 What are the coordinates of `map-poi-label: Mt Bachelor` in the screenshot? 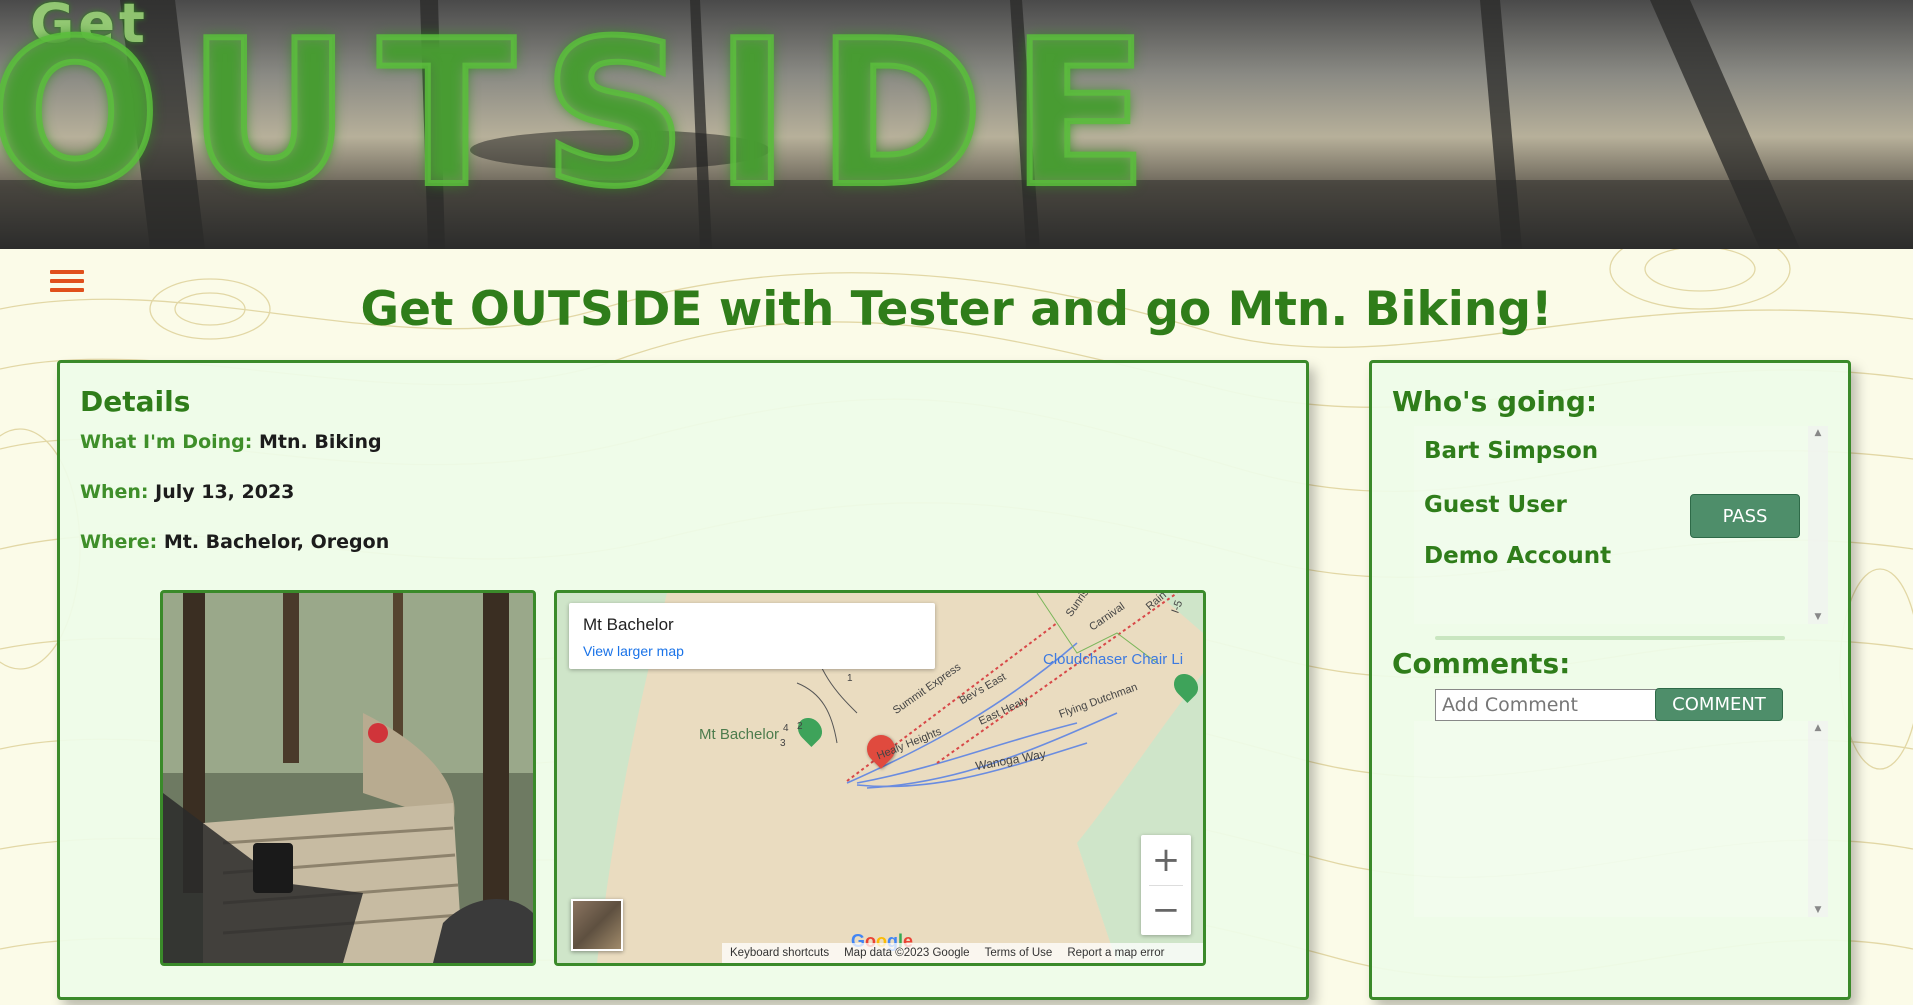 It's located at (739, 734).